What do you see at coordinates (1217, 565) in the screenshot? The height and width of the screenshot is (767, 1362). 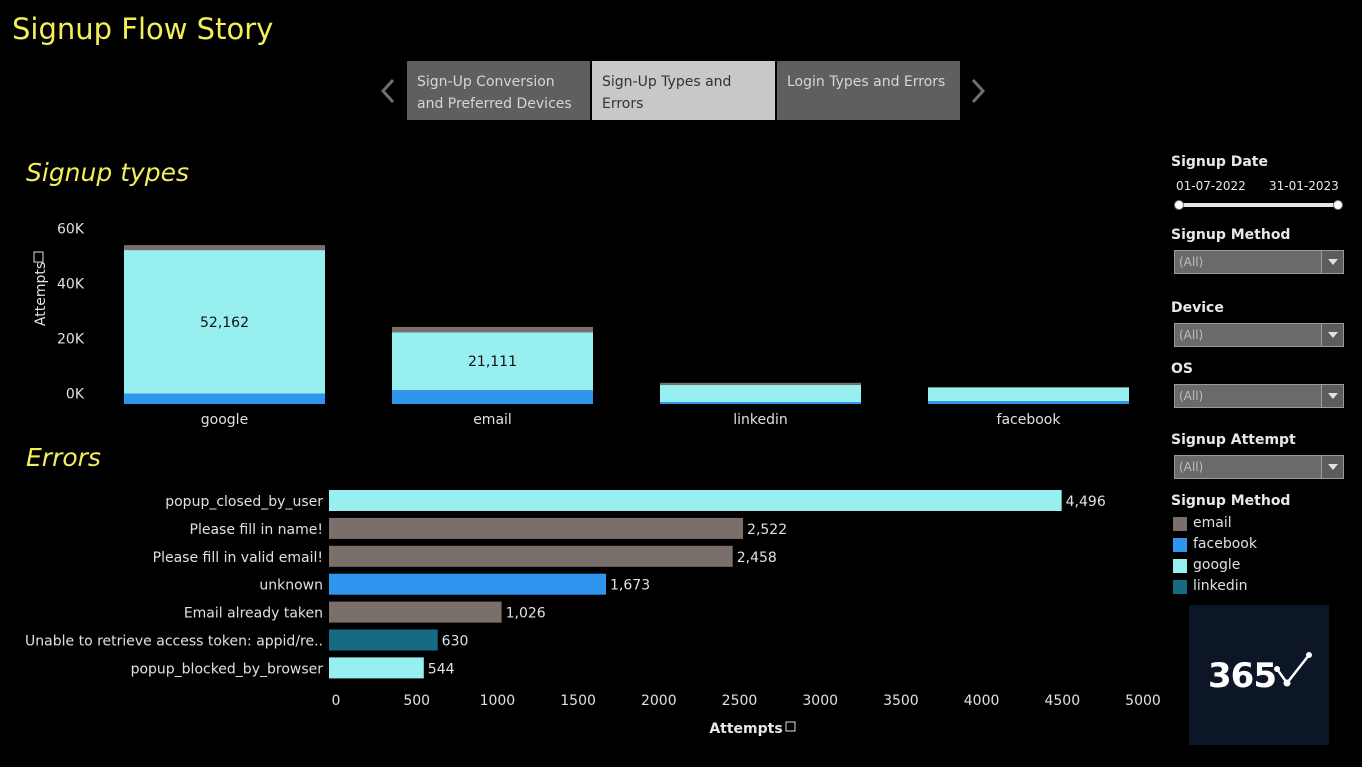 I see `legend-label: google` at bounding box center [1217, 565].